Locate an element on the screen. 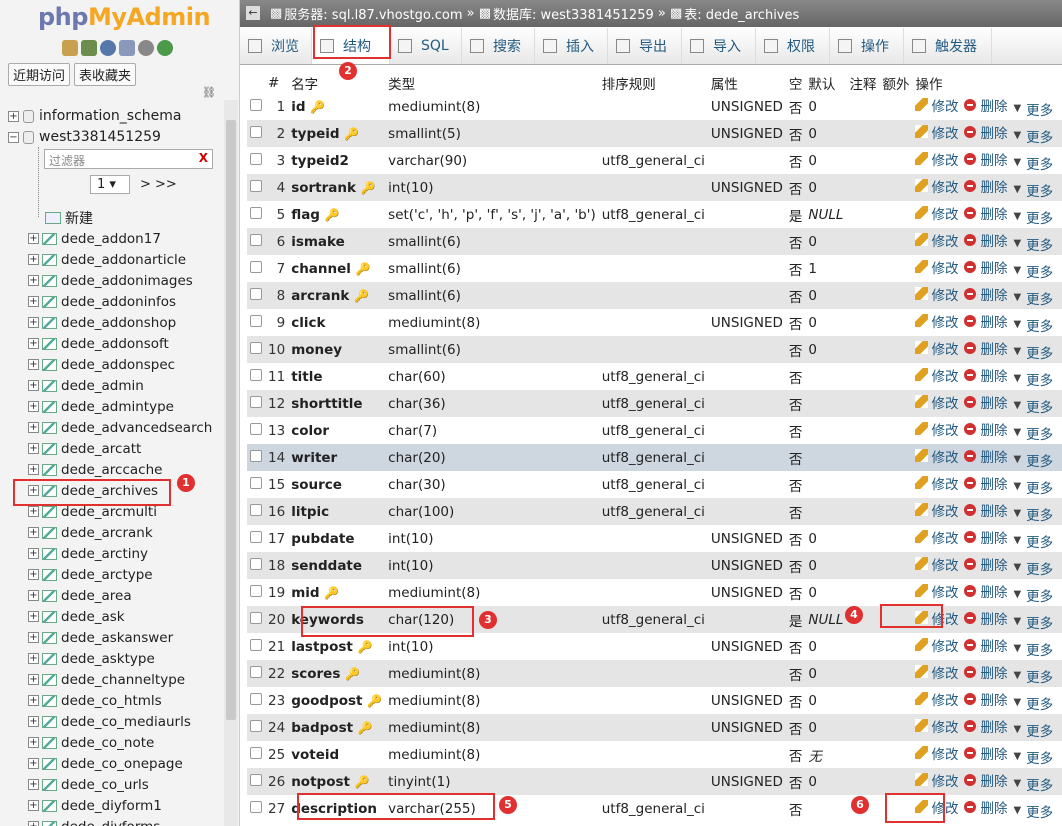 This screenshot has width=1062, height=826. sidebar-table-item: + dede_addoninfos is located at coordinates (102, 301).